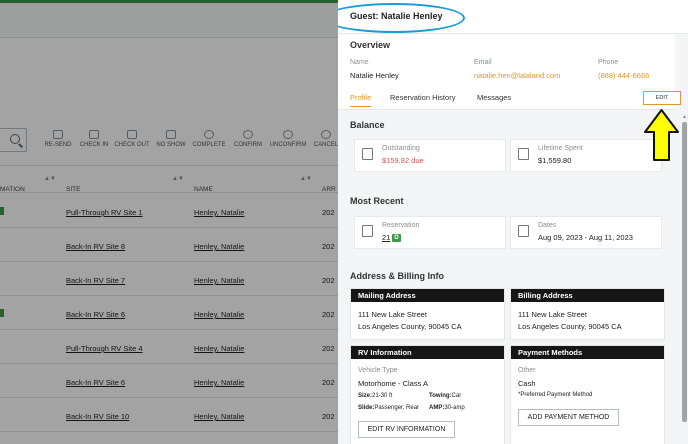 This screenshot has height=444, width=688. Describe the element at coordinates (661, 135) in the screenshot. I see `callout-arrow-icon` at that location.